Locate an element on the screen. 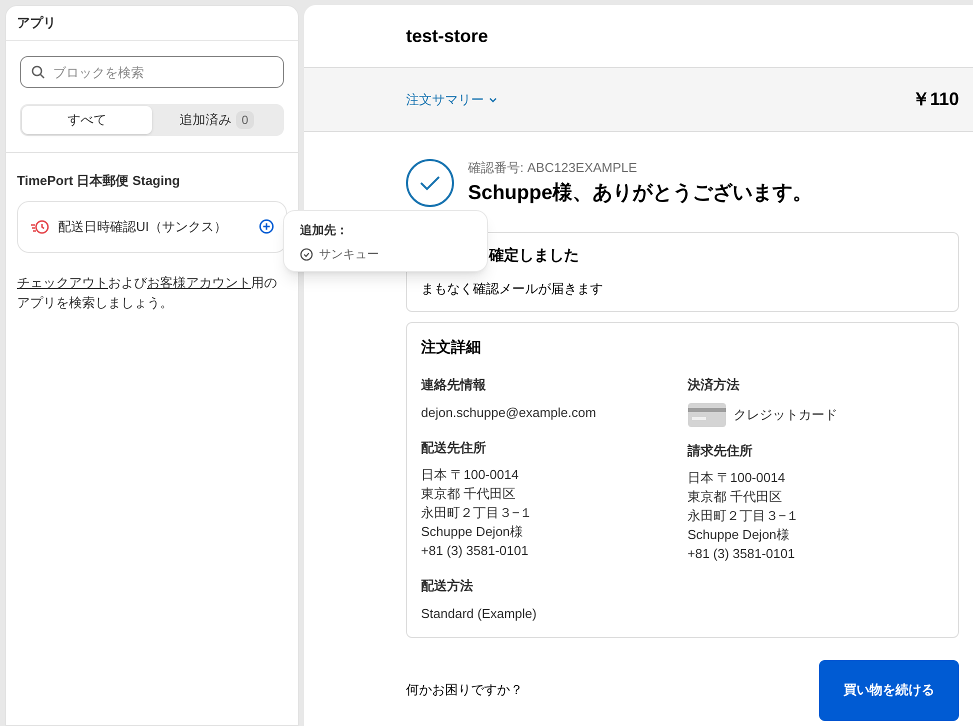 This screenshot has height=726, width=973. section-heading: 配送先住所 is located at coordinates (454, 447).